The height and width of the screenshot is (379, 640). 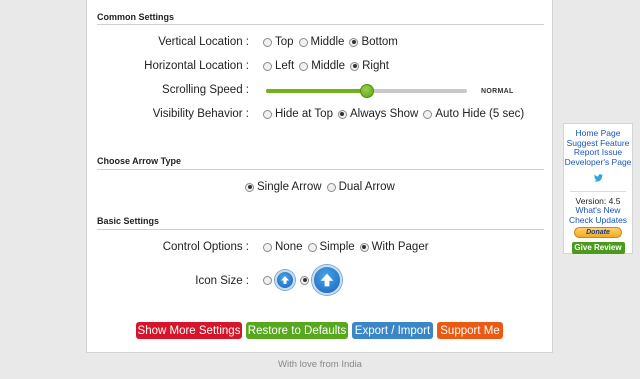 I want to click on scrolling-speed-slider, so click(x=366, y=91).